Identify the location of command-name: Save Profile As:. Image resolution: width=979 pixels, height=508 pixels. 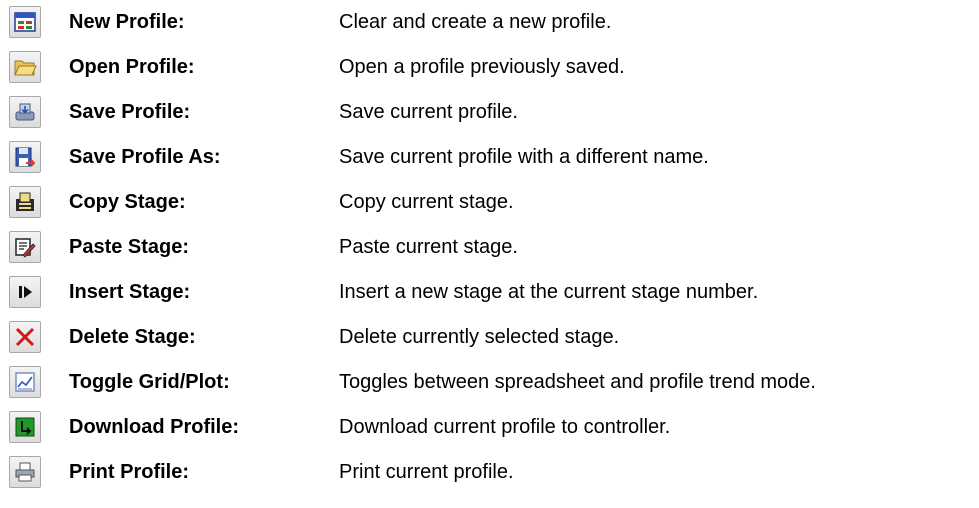
(145, 156).